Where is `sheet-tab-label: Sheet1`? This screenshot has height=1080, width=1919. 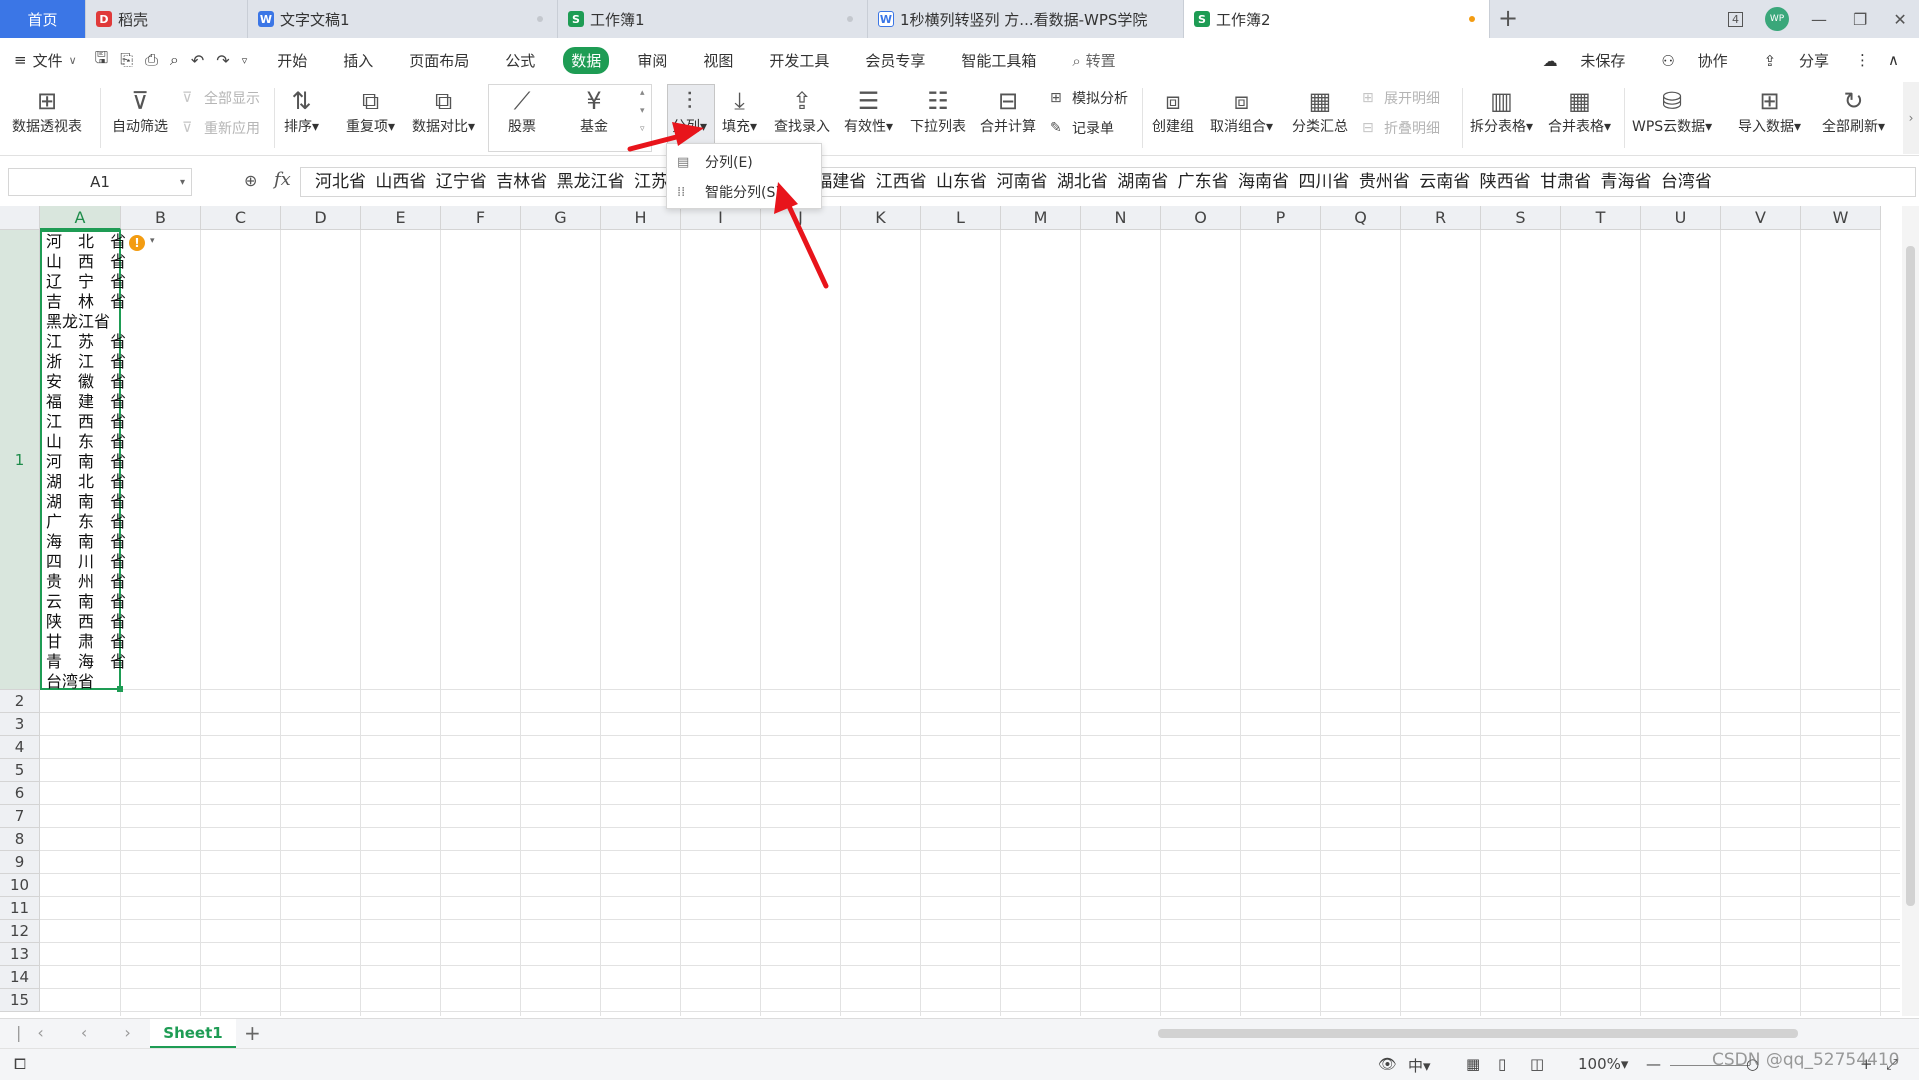
sheet-tab-label: Sheet1 is located at coordinates (193, 1032).